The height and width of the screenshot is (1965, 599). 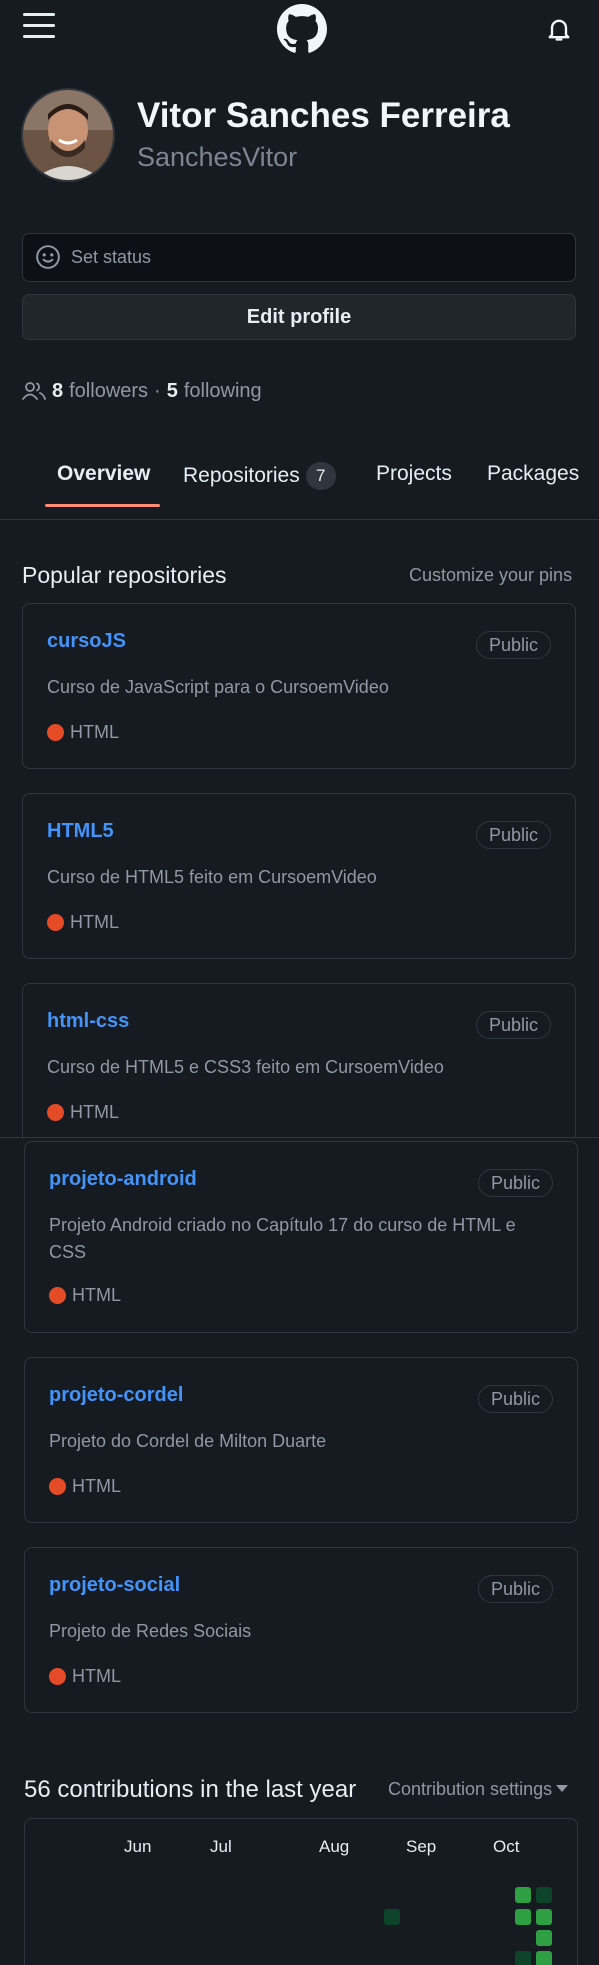 I want to click on tab-packages: Packages, so click(x=533, y=474).